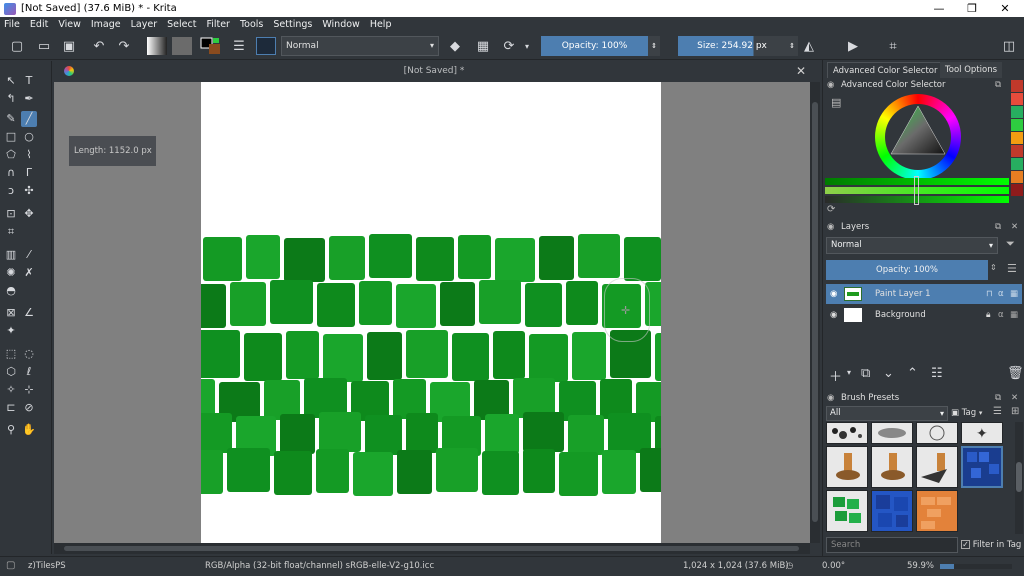 The height and width of the screenshot is (576, 1024). I want to click on pattern-selector-icon, so click(182, 46).